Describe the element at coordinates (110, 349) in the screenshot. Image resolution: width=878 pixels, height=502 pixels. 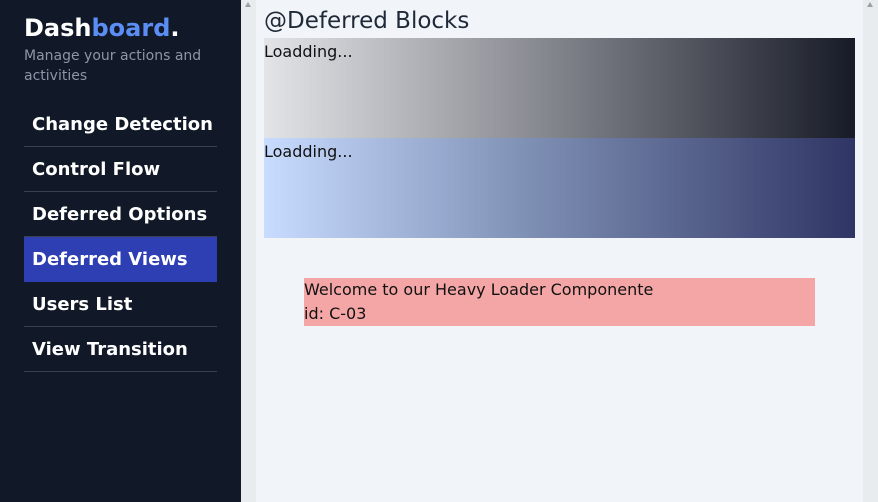
I see `sidebar-item-label: View Transition` at that location.